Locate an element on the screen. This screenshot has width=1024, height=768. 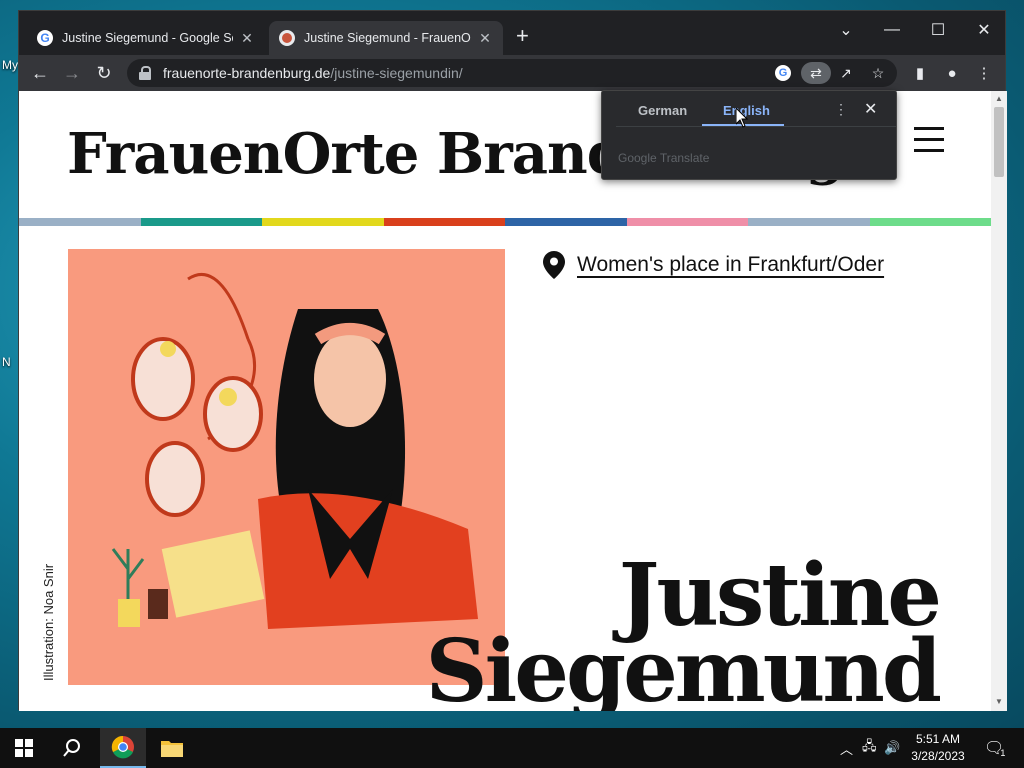
mouse-cursor-icon is located at coordinates (742, 118).